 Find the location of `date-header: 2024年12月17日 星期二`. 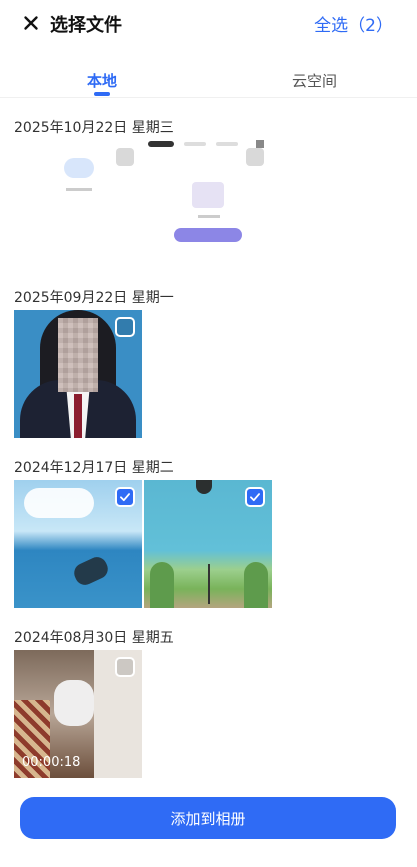

date-header: 2024年12月17日 星期二 is located at coordinates (94, 468).